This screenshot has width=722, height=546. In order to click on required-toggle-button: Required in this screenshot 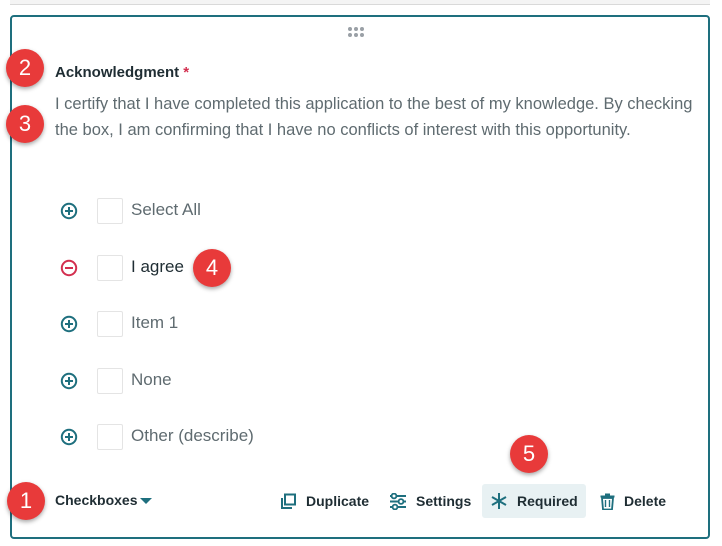, I will do `click(534, 501)`.